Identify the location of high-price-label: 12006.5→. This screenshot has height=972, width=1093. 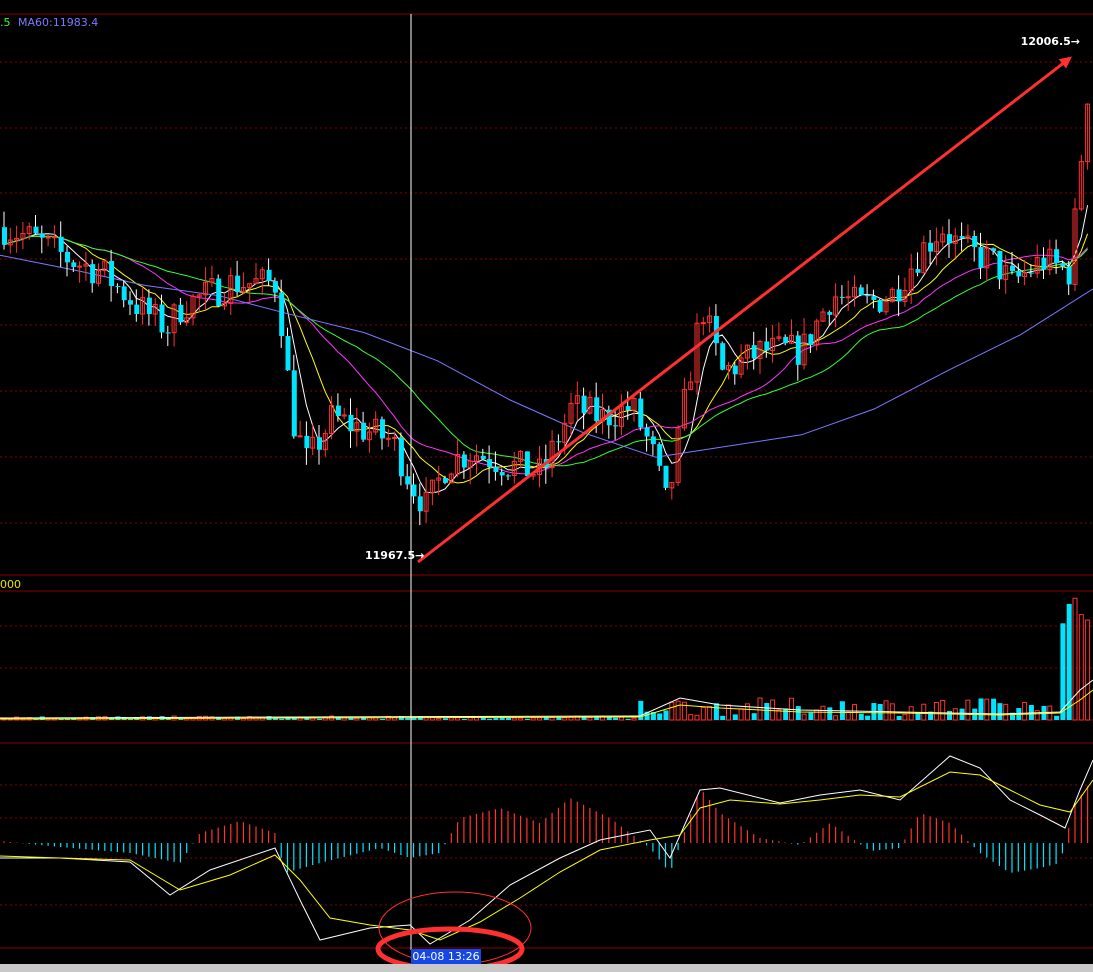
(1050, 41).